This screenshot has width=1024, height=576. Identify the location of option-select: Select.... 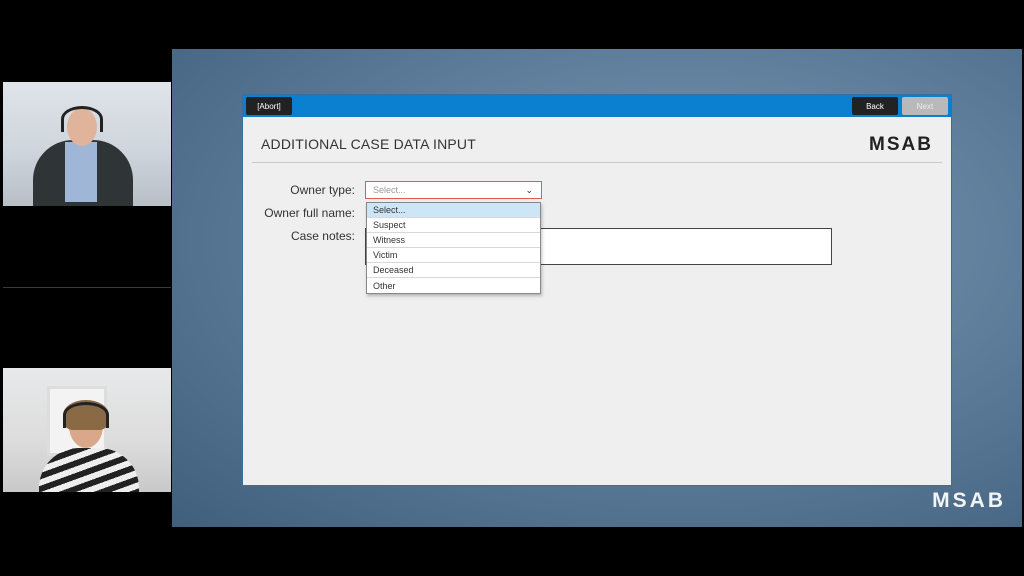
(453, 210).